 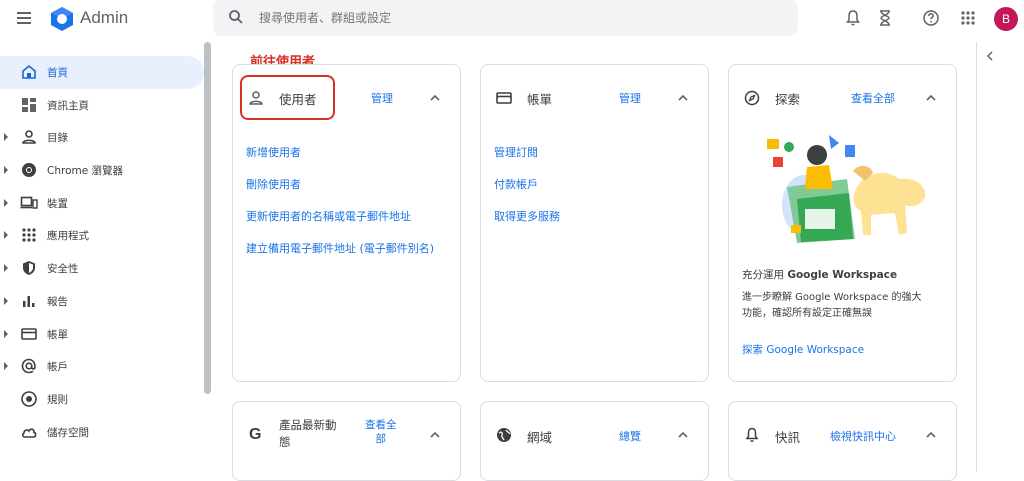 I want to click on explore-heading-prefix: 充分運用, so click(x=763, y=275).